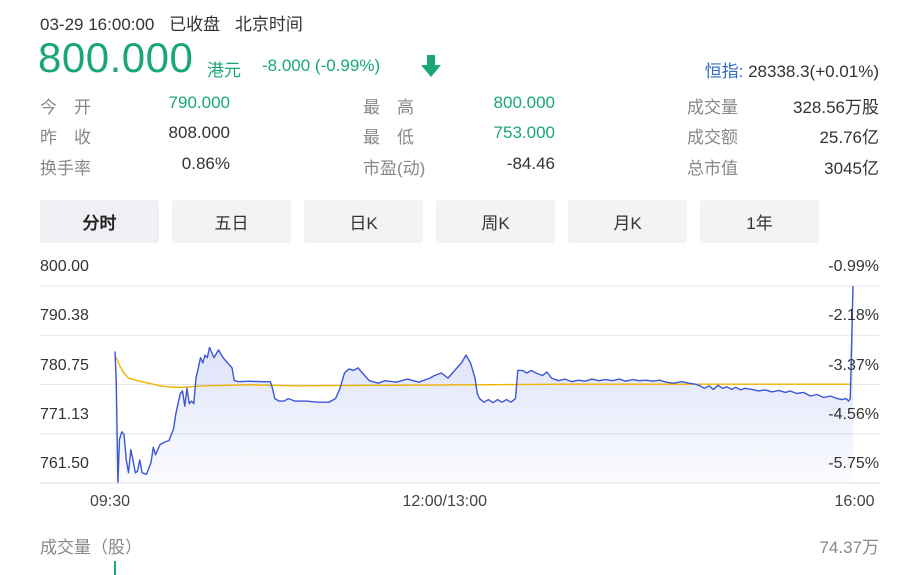 The width and height of the screenshot is (907, 575). What do you see at coordinates (853, 316) in the screenshot?
I see `y-axis-pct-label: -2.18%` at bounding box center [853, 316].